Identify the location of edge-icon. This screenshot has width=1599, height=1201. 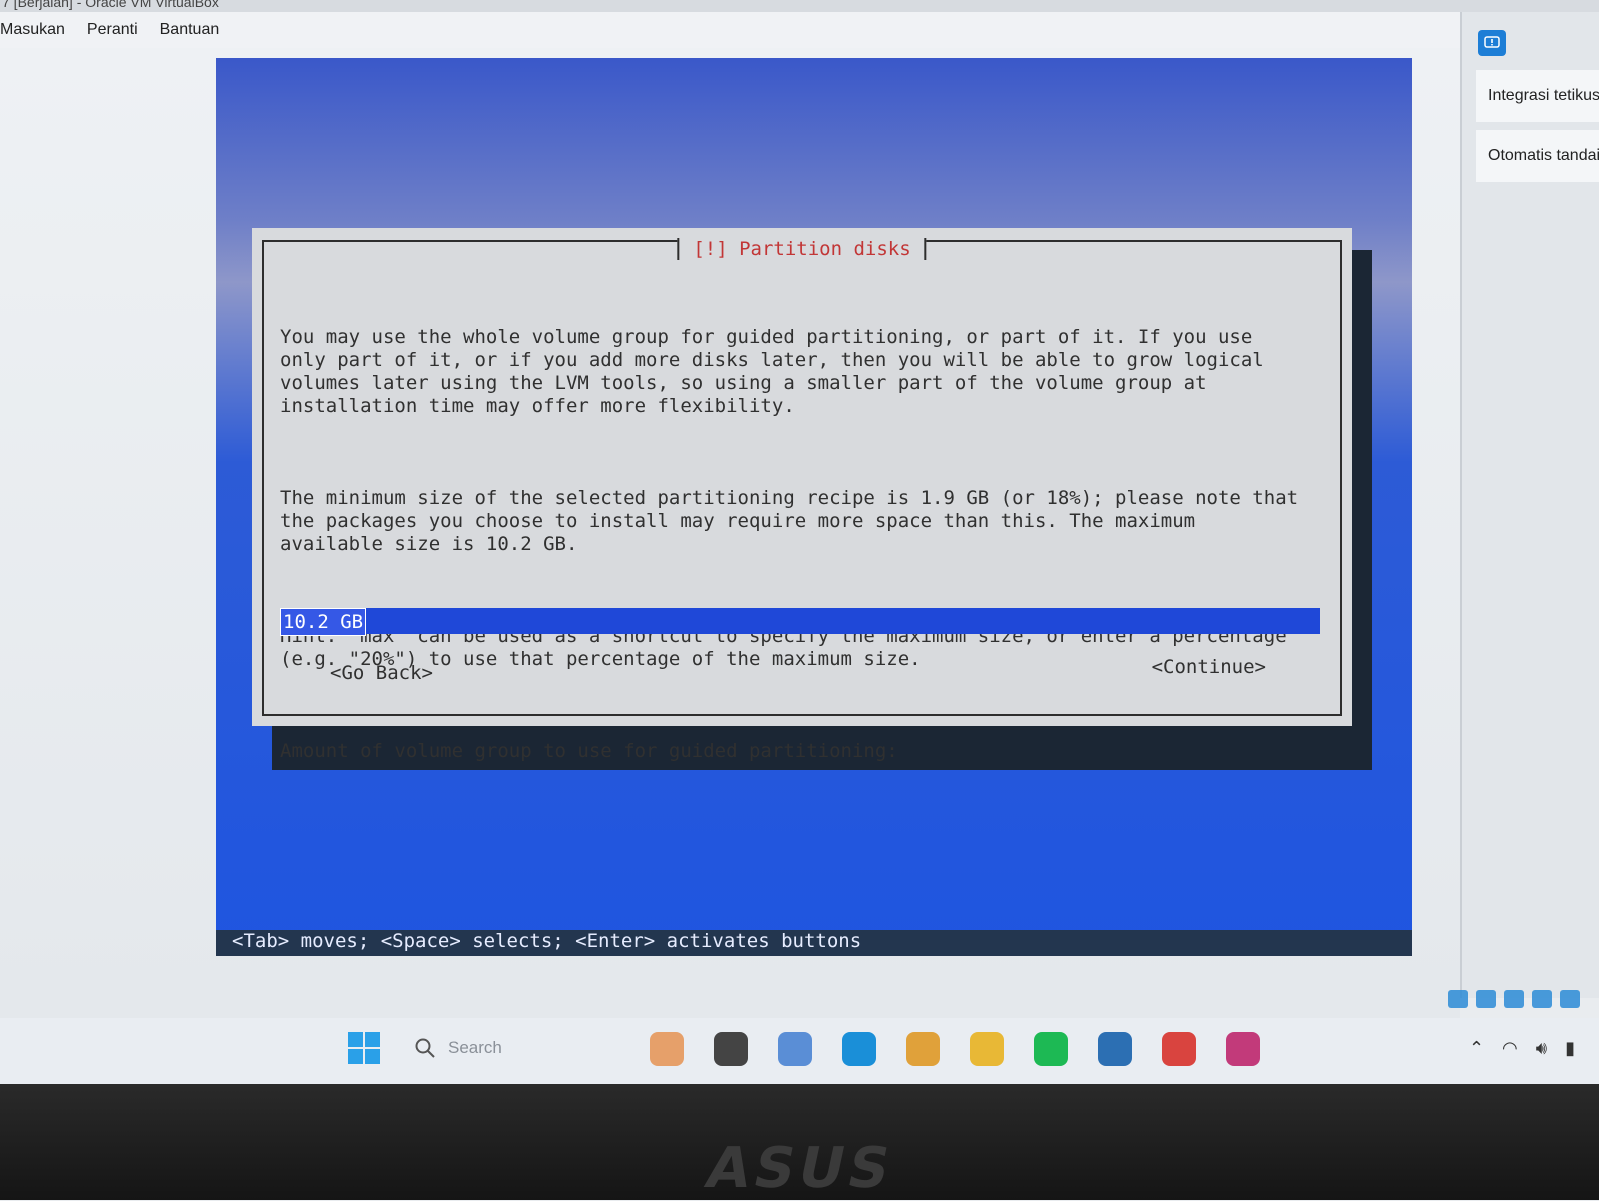
(859, 1049).